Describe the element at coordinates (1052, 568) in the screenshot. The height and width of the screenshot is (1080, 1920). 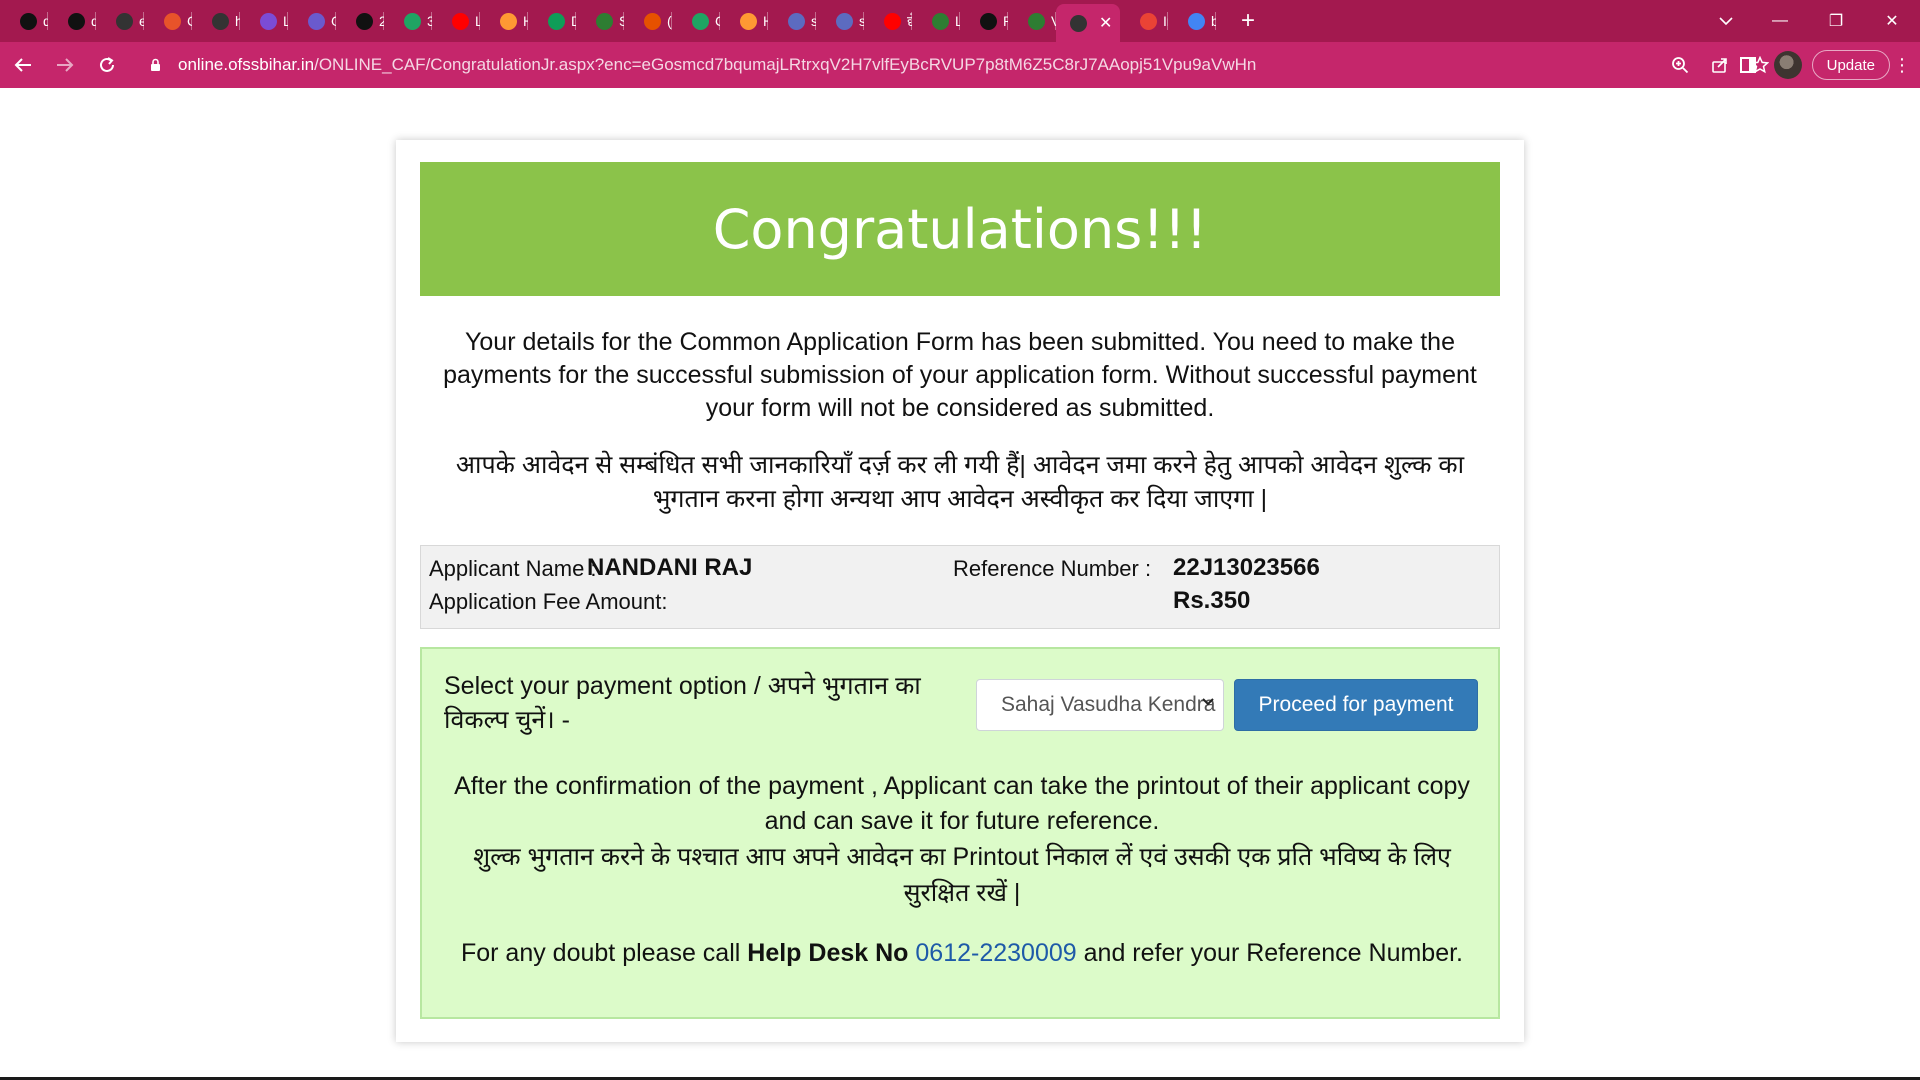
I see `reference-number-label: Reference Number :` at that location.